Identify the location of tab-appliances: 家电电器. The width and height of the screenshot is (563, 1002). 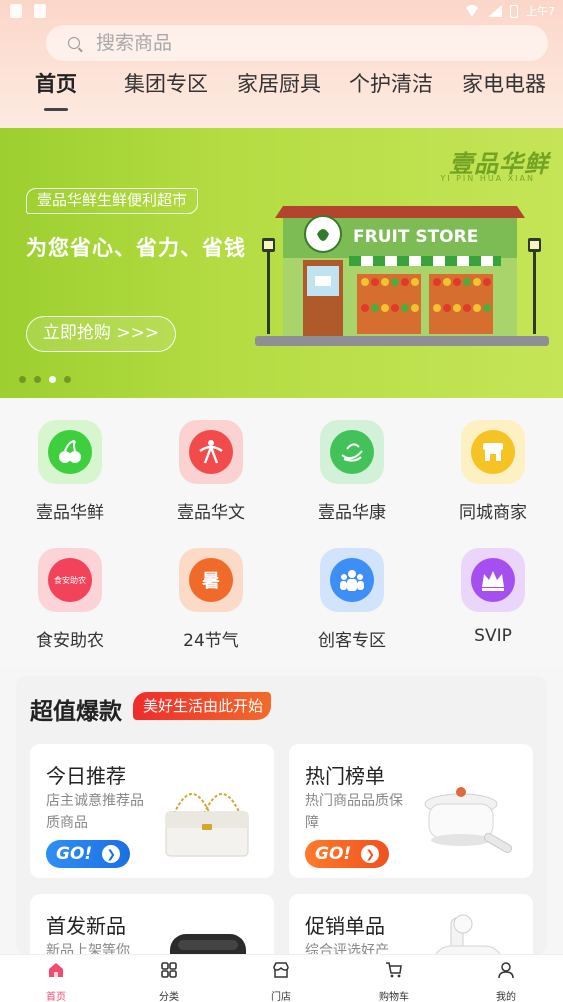
(504, 83).